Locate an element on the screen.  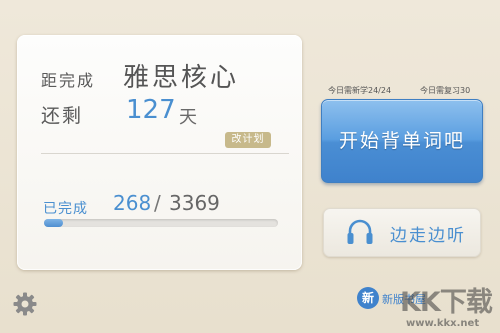
progress-fill is located at coordinates (53, 223).